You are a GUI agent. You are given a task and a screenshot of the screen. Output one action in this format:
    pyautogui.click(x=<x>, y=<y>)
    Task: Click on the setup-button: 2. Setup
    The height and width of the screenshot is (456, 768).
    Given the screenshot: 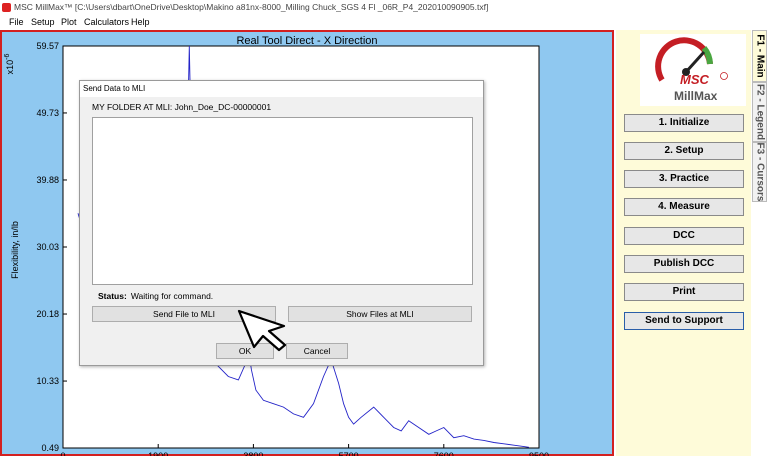 What is the action you would take?
    pyautogui.click(x=684, y=151)
    